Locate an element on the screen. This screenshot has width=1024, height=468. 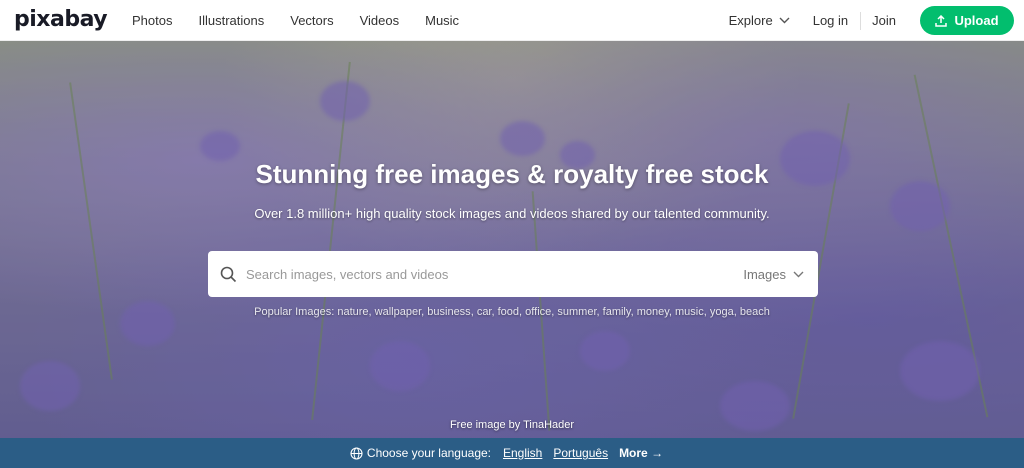
search-icon is located at coordinates (228, 274).